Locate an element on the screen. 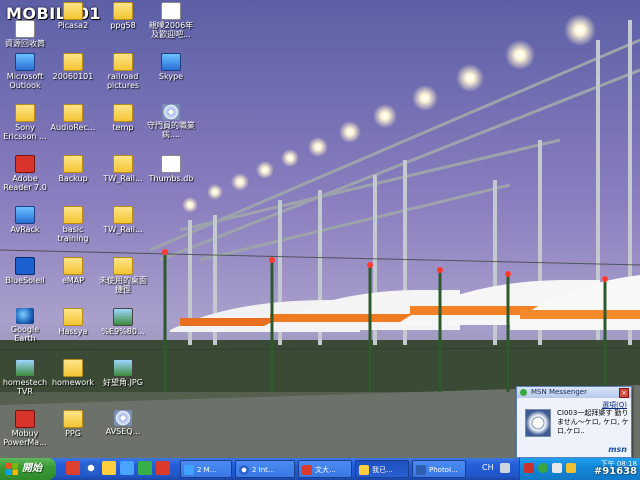 The width and height of the screenshot is (640, 480). msn-avatar is located at coordinates (538, 423).